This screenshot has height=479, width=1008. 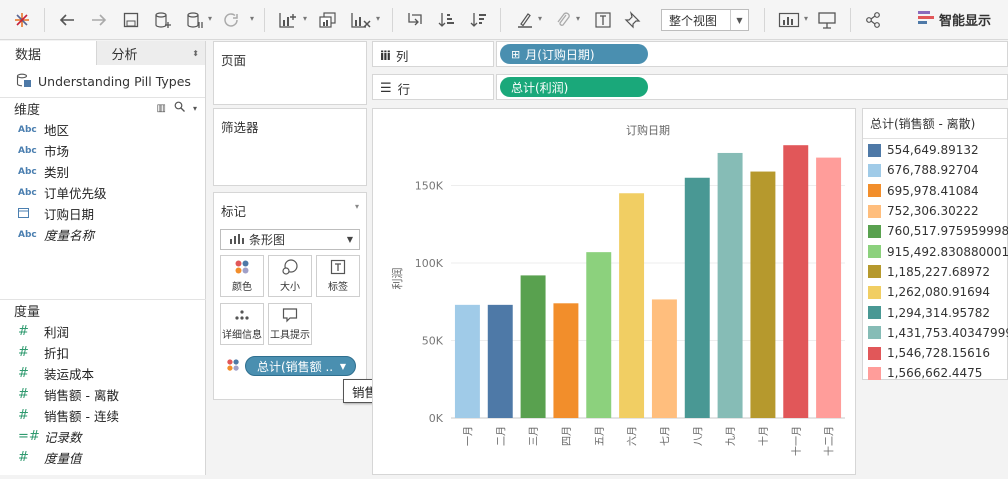 I want to click on legend-item: 1,262,080.91694, so click(x=935, y=292).